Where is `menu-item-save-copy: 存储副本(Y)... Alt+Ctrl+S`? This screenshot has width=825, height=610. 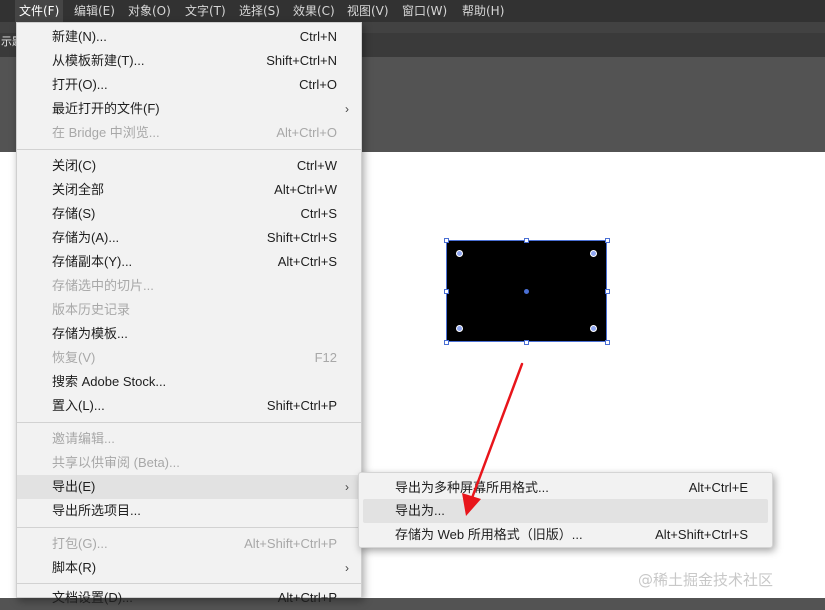 menu-item-save-copy: 存储副本(Y)... Alt+Ctrl+S is located at coordinates (189, 262).